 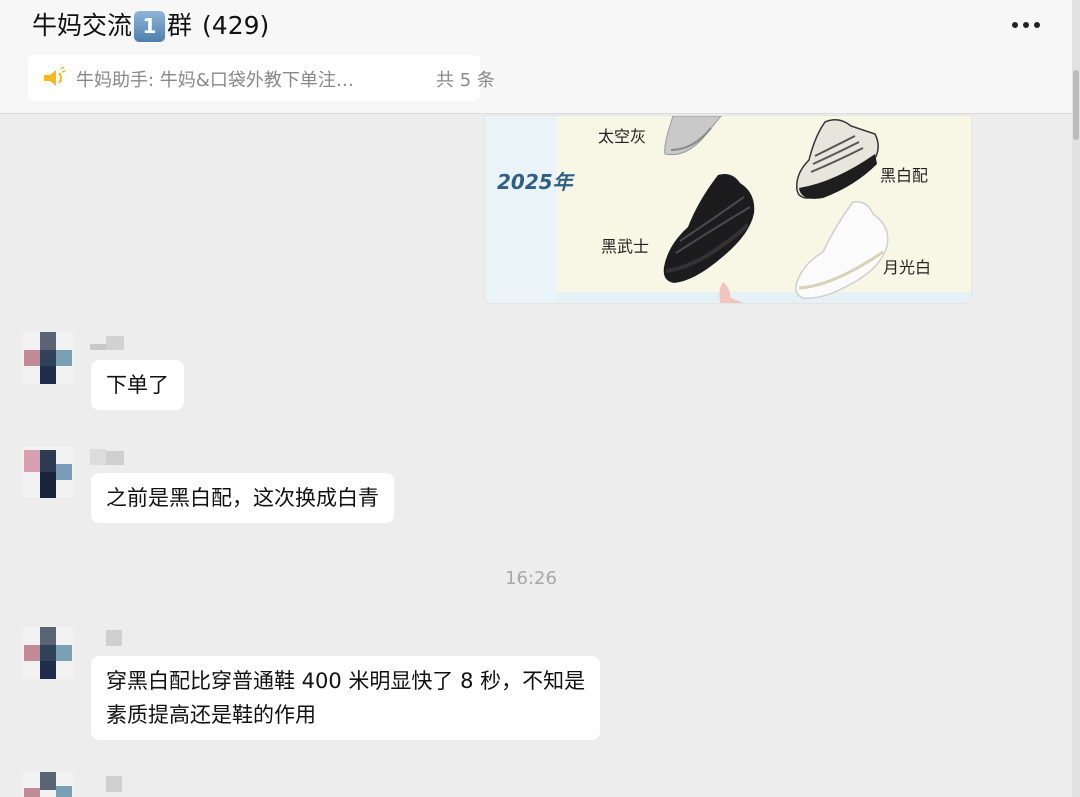 I want to click on shoe-space-gray-image, so click(x=693, y=136).